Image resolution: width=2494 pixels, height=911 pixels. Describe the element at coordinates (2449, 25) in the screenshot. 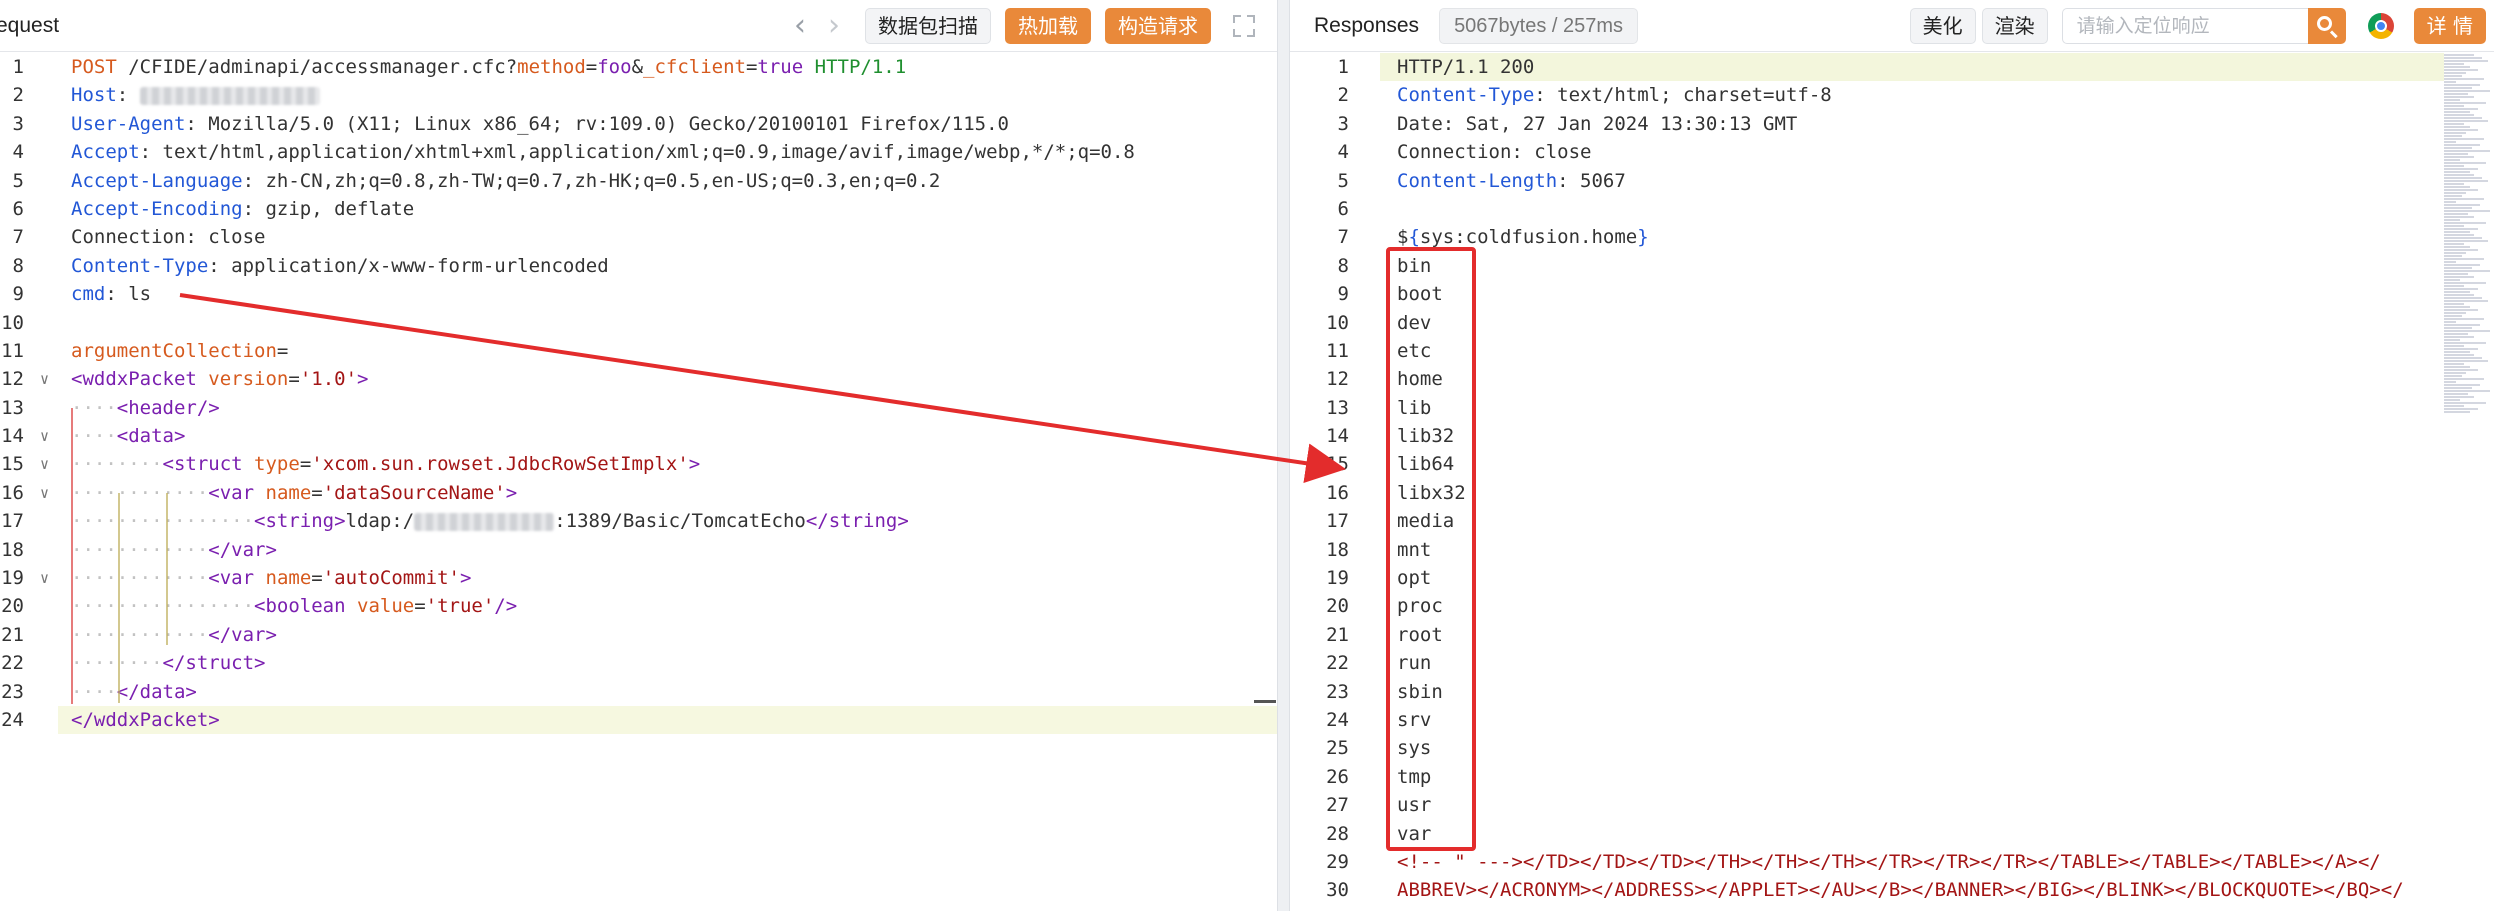

I see `details-button: 详 情` at that location.